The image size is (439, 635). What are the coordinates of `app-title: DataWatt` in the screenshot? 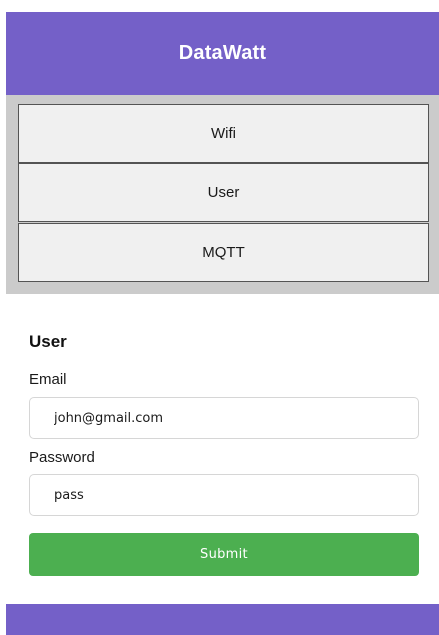 It's located at (222, 53).